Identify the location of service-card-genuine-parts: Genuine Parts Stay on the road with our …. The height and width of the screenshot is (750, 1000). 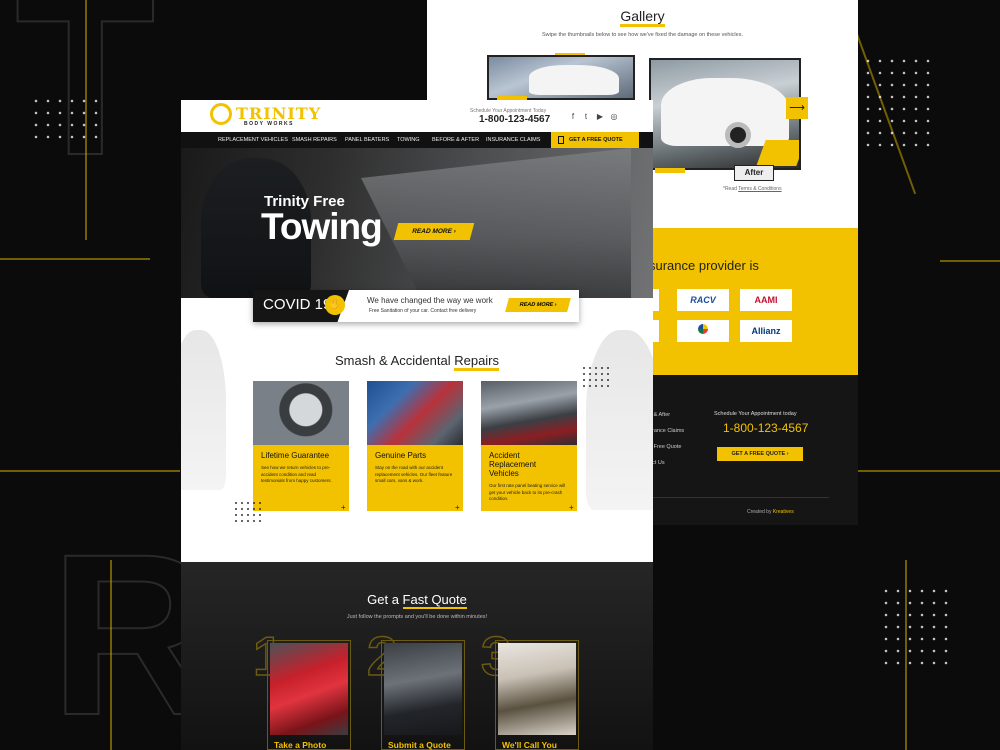
(415, 446).